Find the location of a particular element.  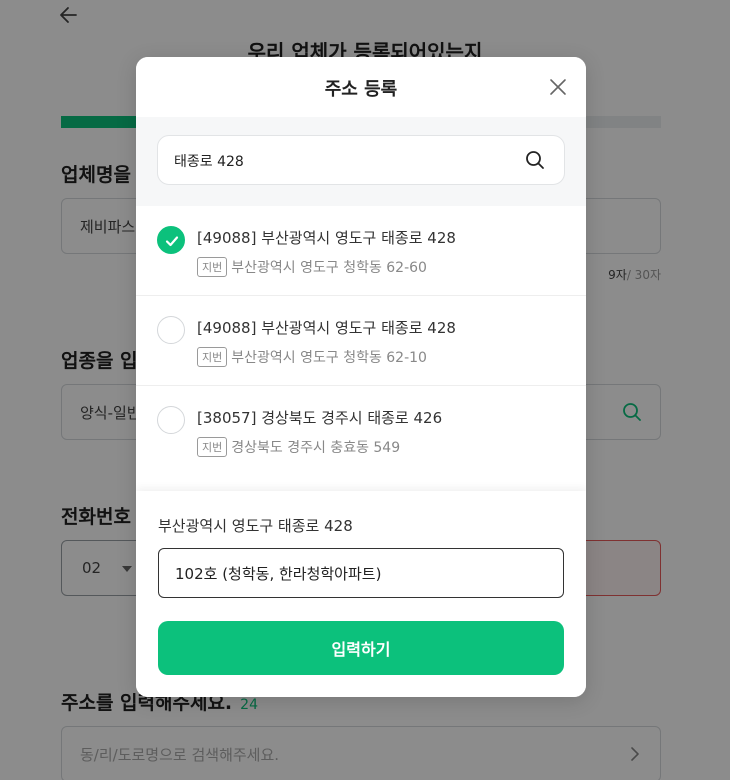

address-search-box is located at coordinates (361, 160).